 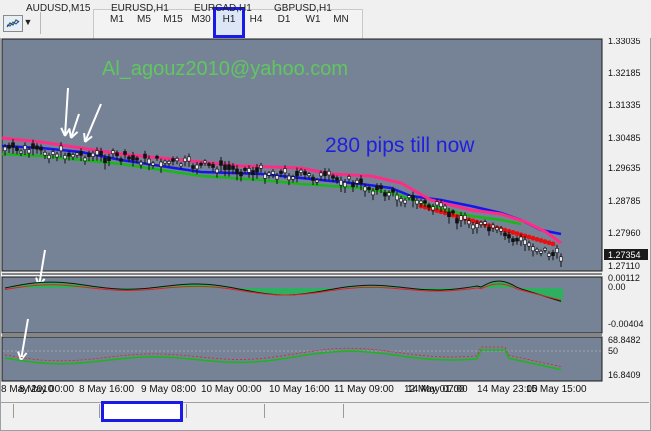 I want to click on date-label: 9 May 08:00, so click(x=169, y=389).